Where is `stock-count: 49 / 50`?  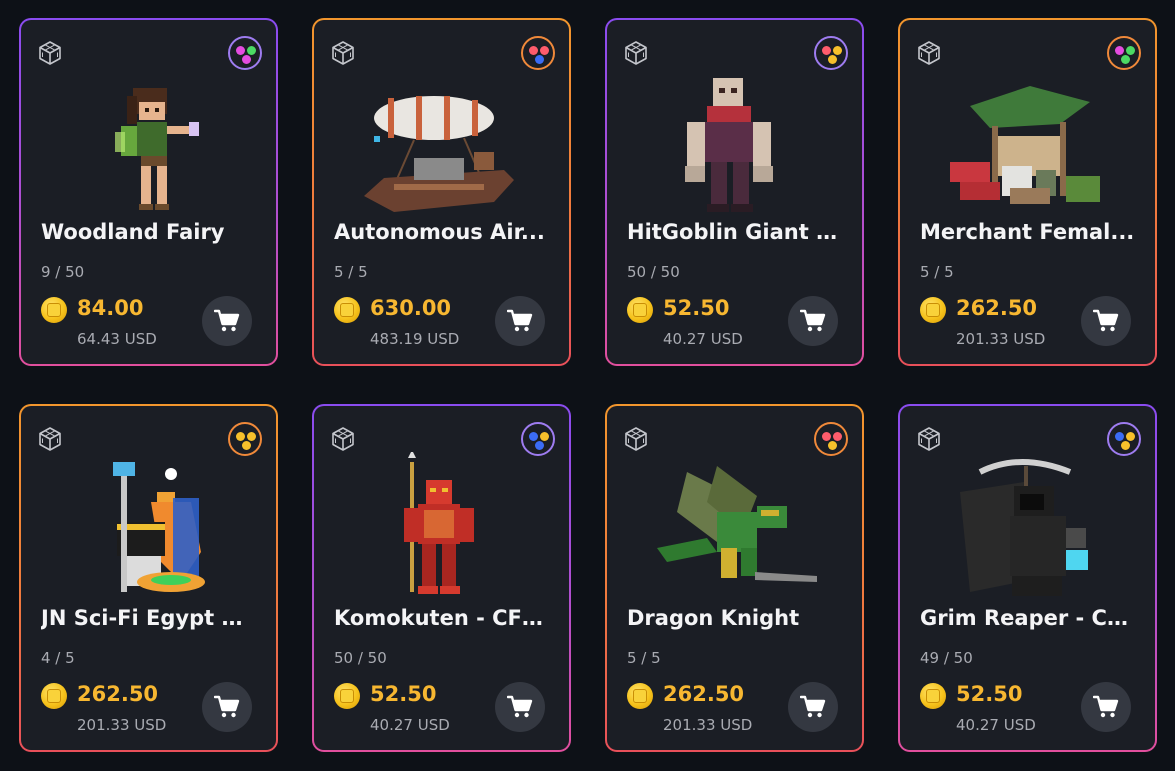 stock-count: 49 / 50 is located at coordinates (946, 658).